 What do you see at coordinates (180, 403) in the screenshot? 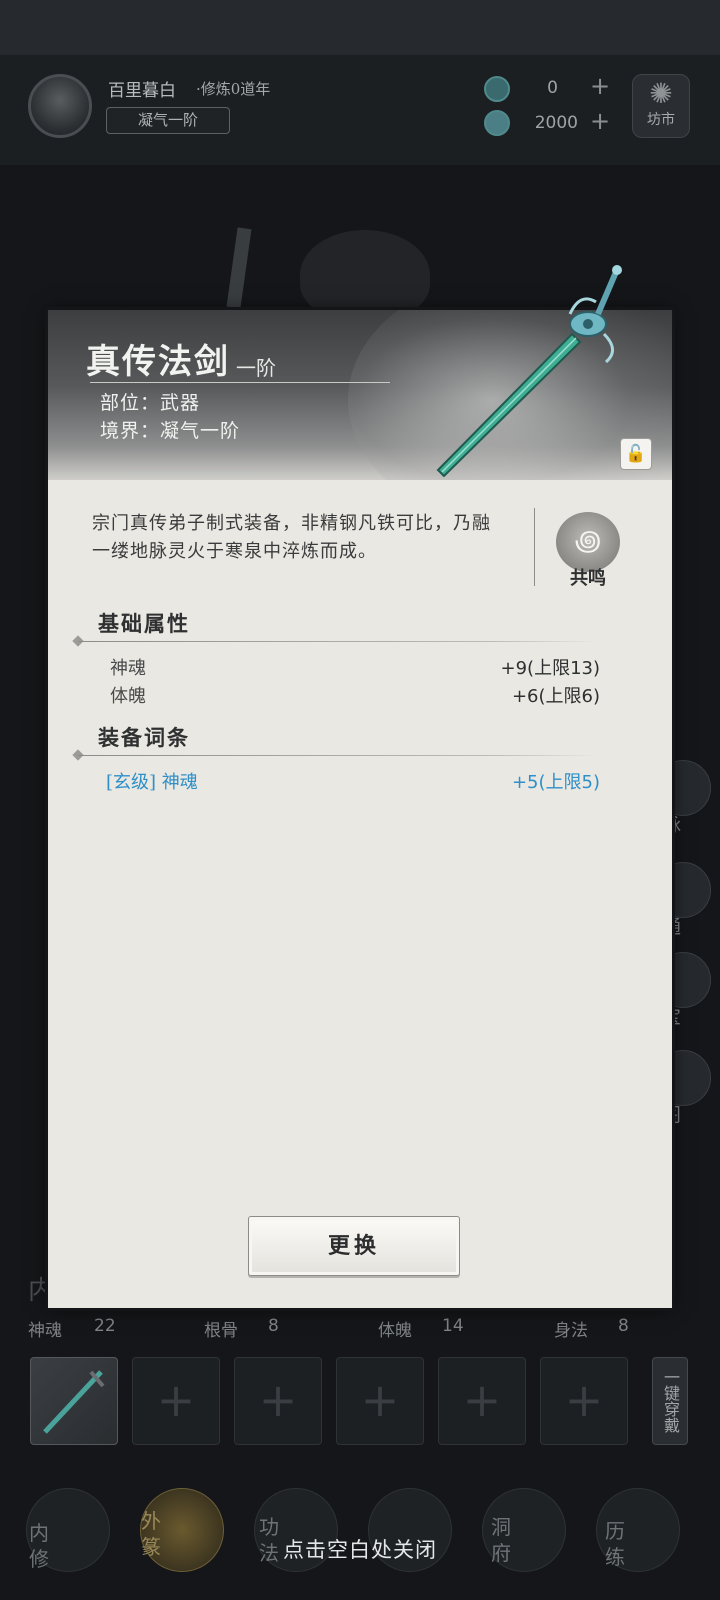
I see `item-slot: 武器` at bounding box center [180, 403].